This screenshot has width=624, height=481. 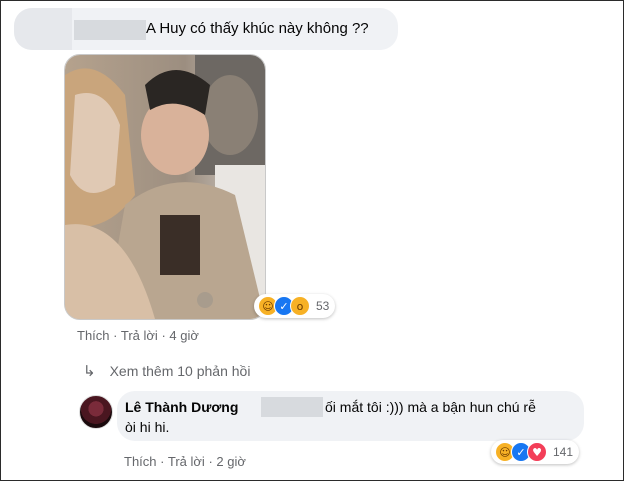 I want to click on love-icon: ♥, so click(x=537, y=452).